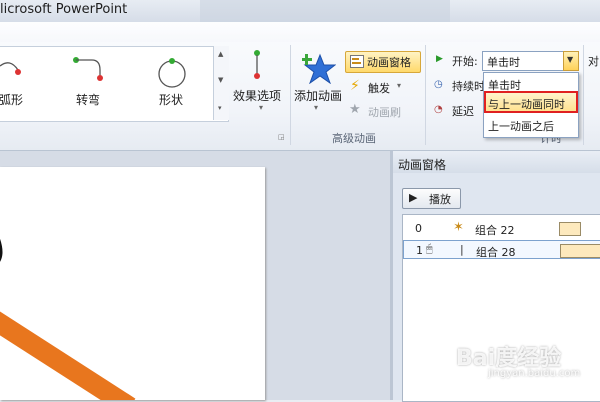  I want to click on chevron-down-icon: ▼, so click(570, 59).